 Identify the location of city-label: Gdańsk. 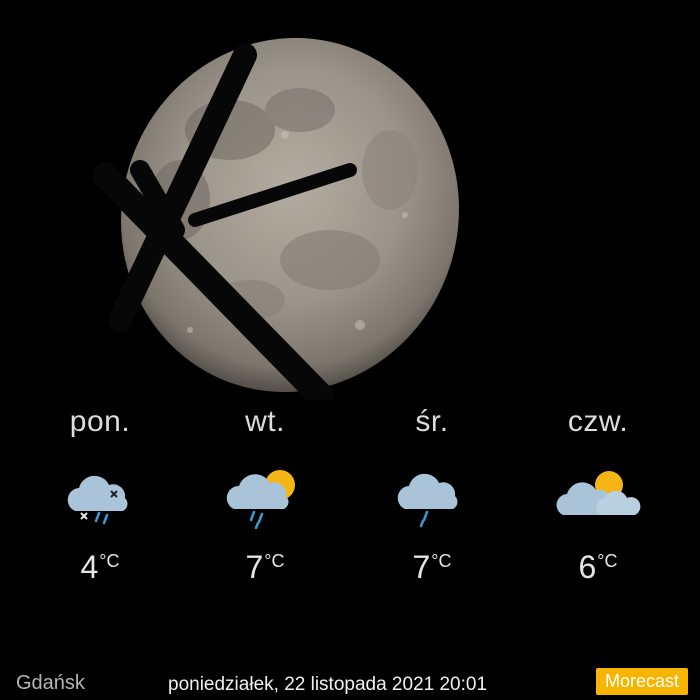
(50, 683).